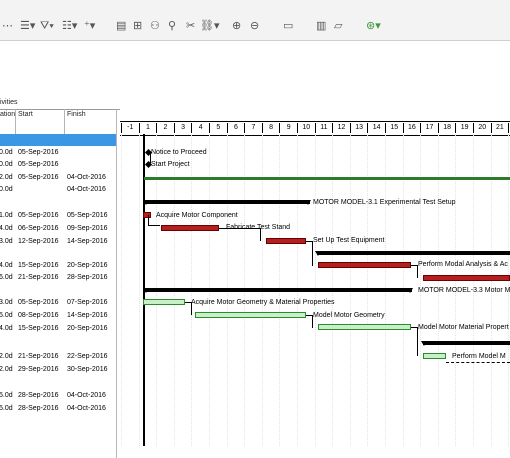 The width and height of the screenshot is (510, 458). I want to click on cell-dur: 5.0d, so click(6, 408).